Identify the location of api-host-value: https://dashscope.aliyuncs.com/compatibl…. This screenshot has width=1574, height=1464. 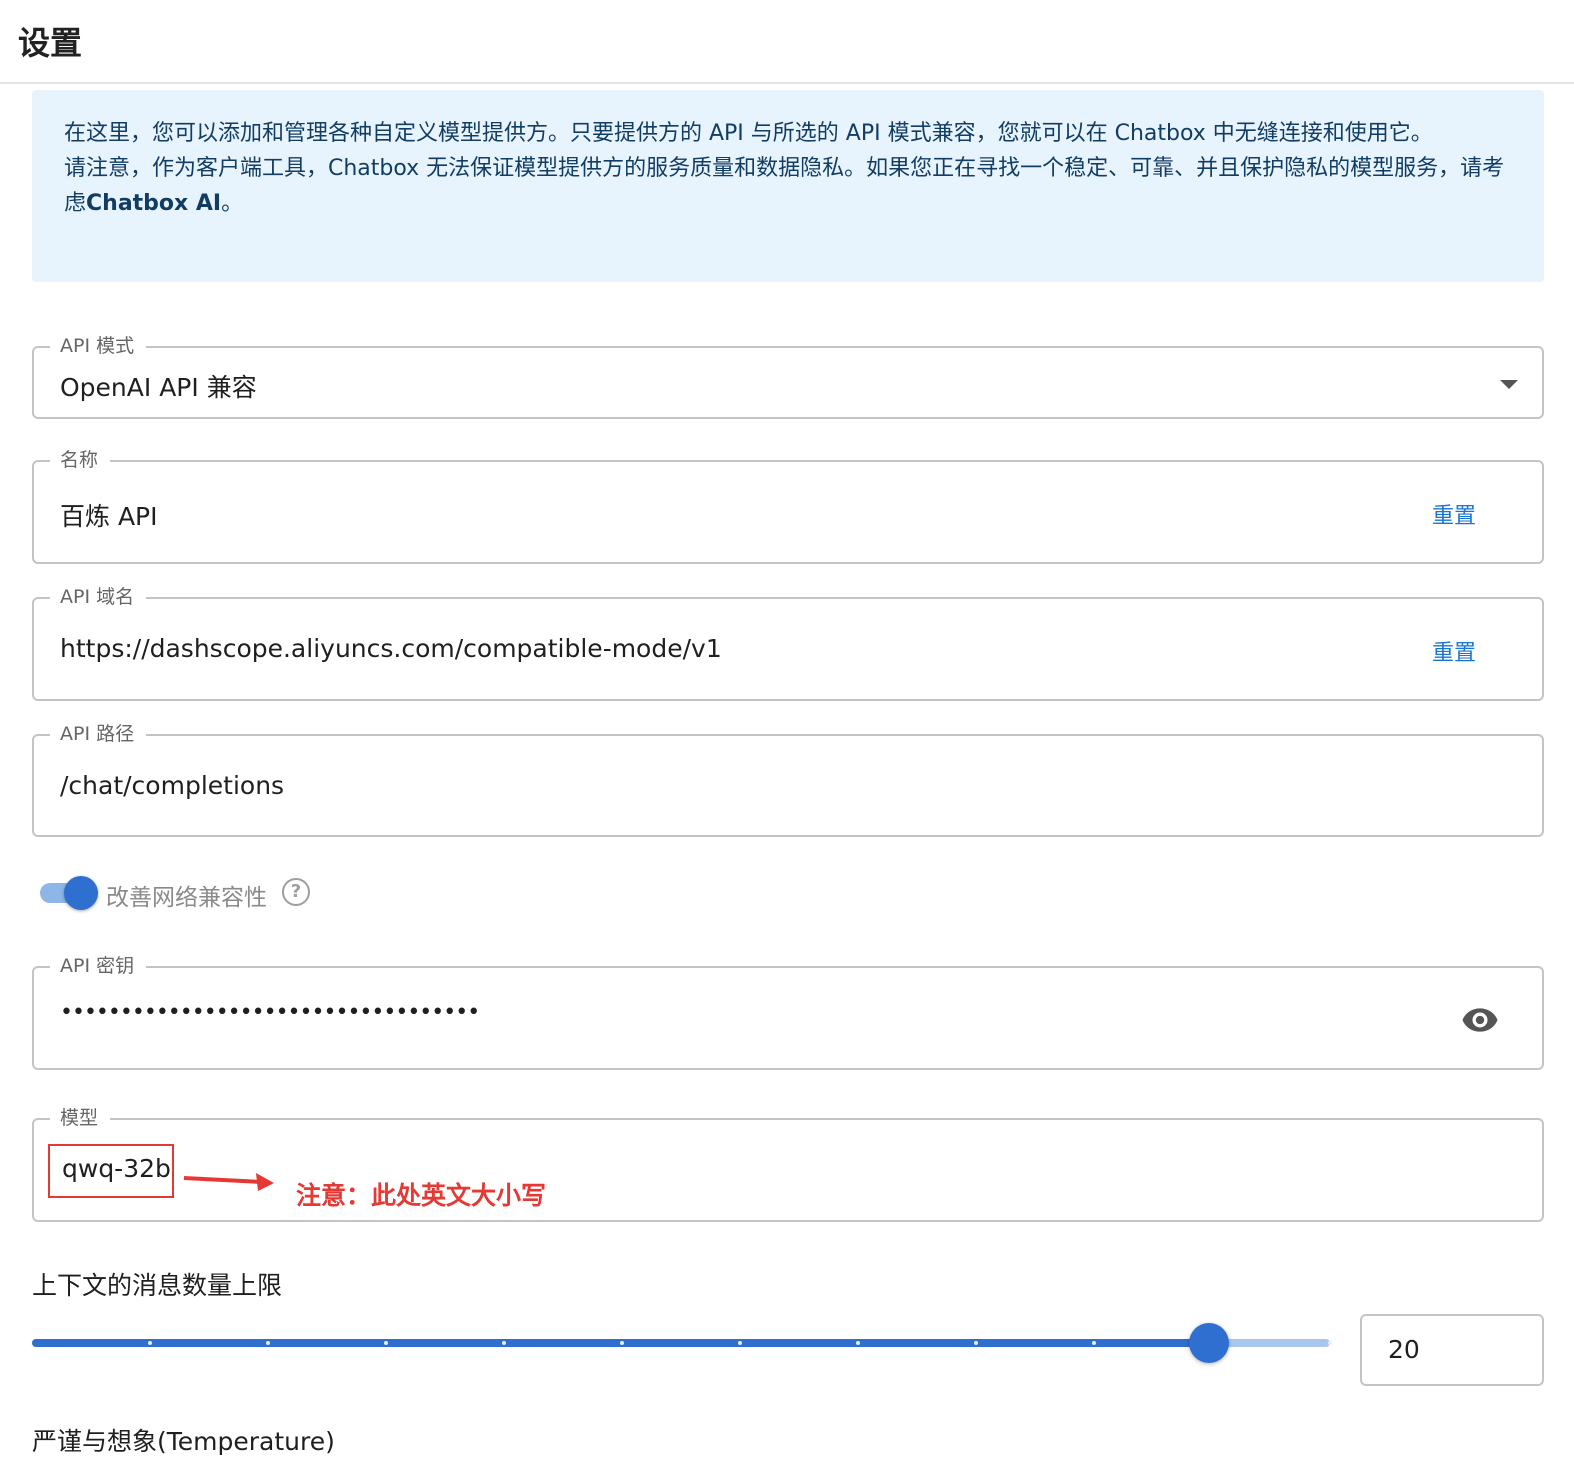
(391, 648).